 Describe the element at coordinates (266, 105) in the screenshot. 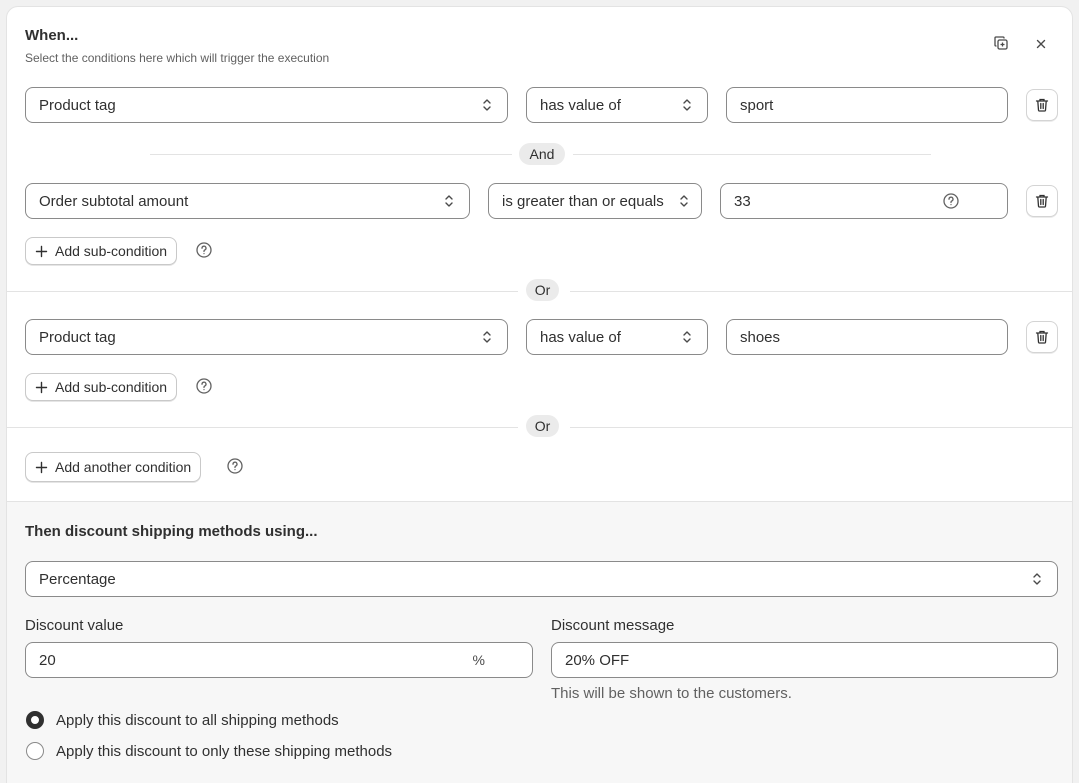

I see `condition-1-field-select: Product tag` at that location.